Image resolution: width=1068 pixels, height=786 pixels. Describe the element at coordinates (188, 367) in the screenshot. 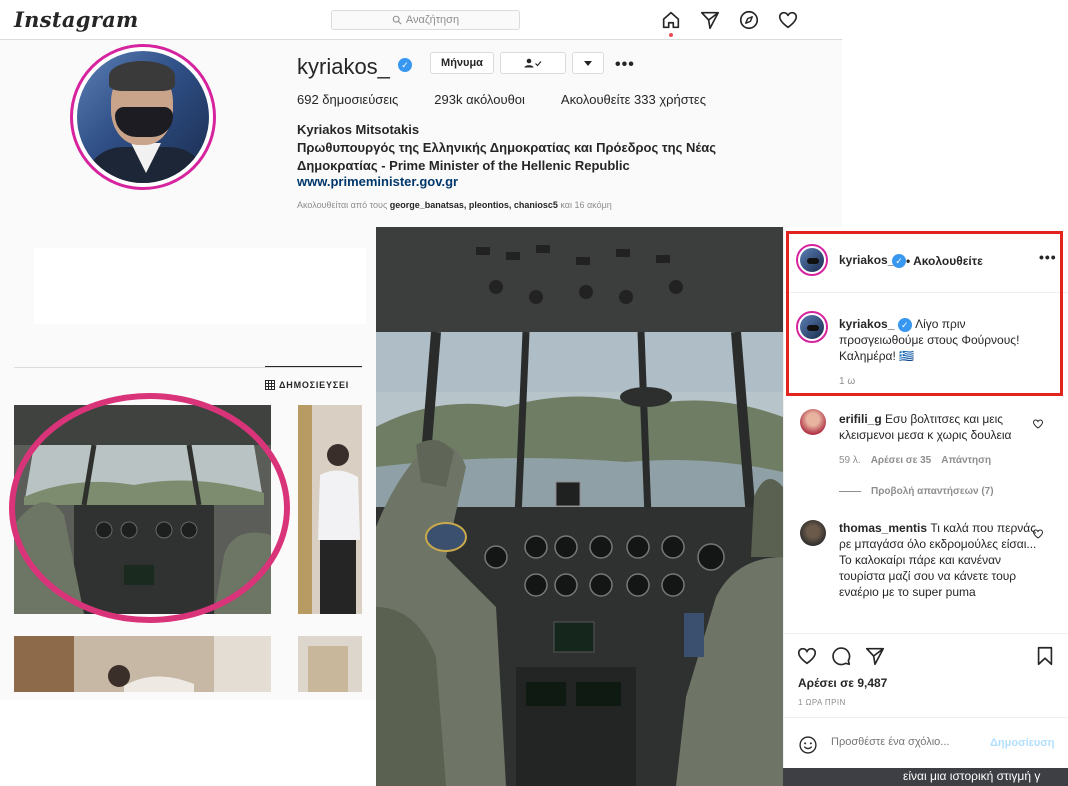

I see `tabs-divider` at that location.